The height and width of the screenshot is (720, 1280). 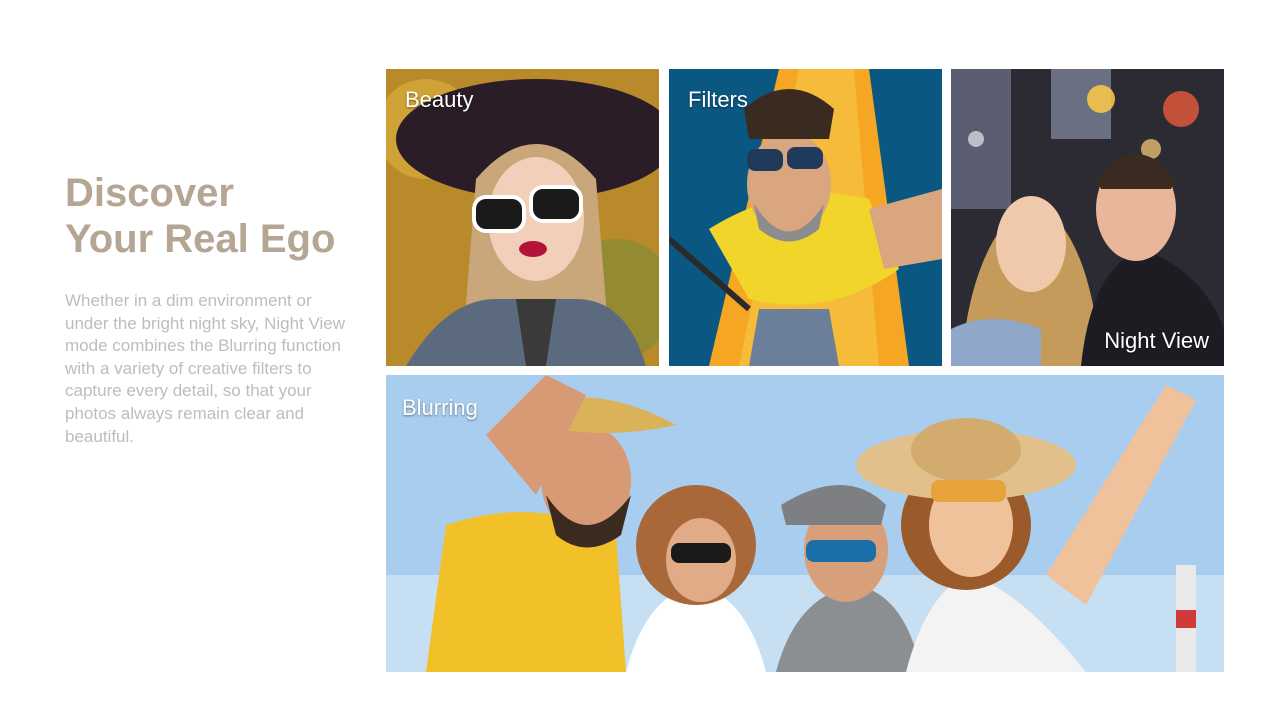 What do you see at coordinates (440, 407) in the screenshot?
I see `tile-label-blurring: Blurring` at bounding box center [440, 407].